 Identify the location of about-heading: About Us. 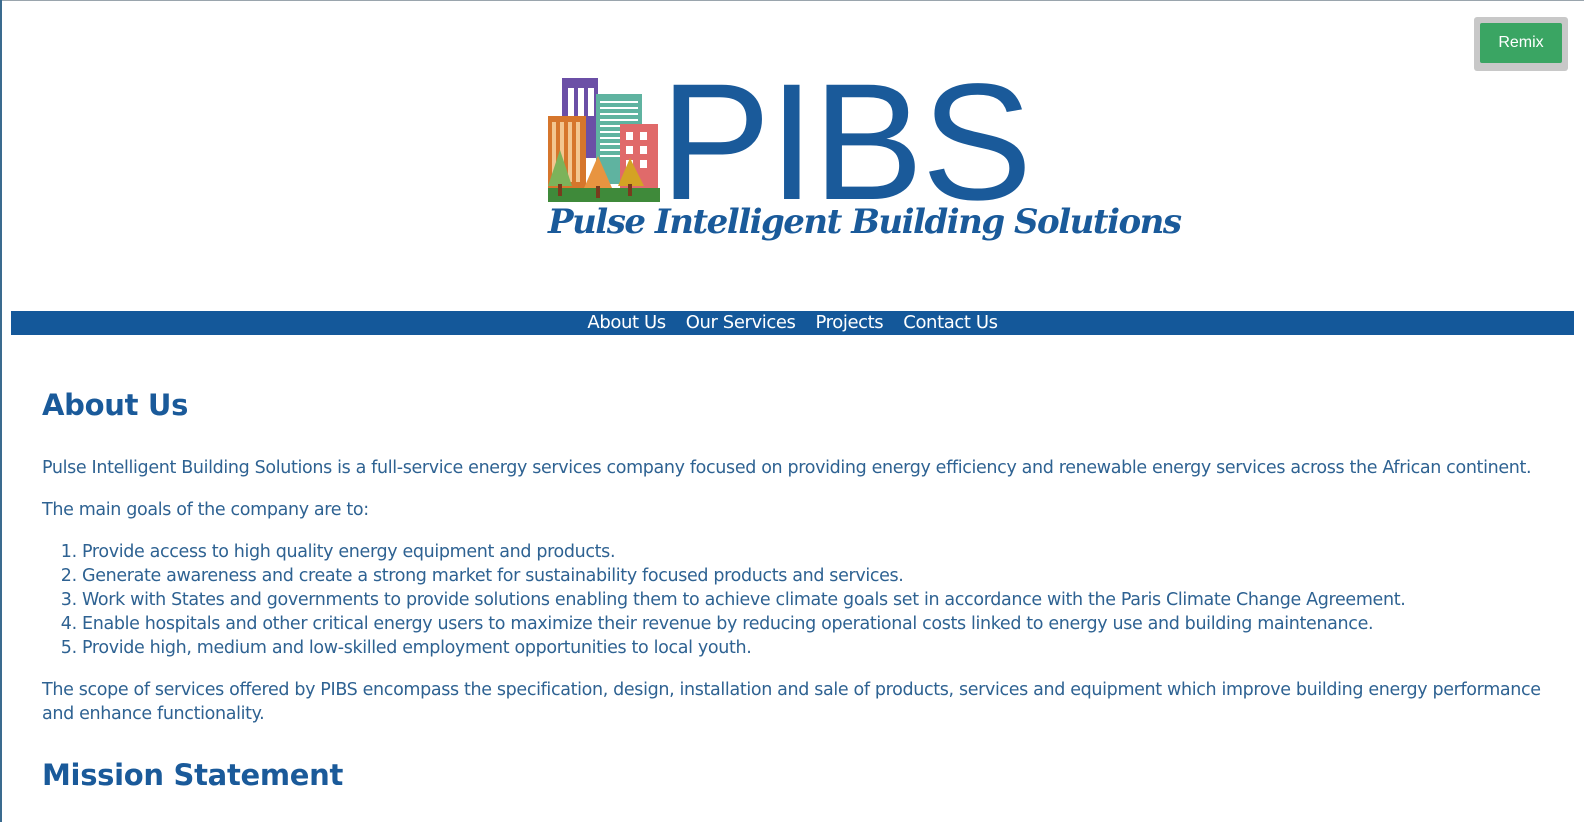
(115, 405).